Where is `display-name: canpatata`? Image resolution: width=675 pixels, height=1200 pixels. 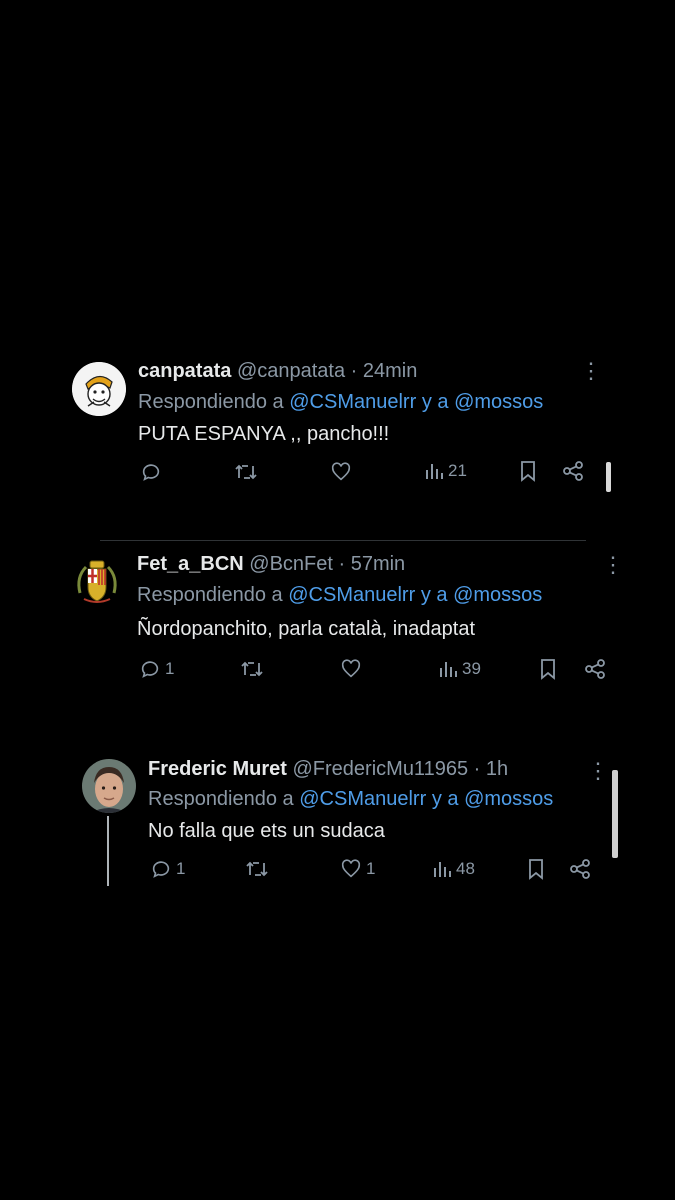 display-name: canpatata is located at coordinates (184, 371).